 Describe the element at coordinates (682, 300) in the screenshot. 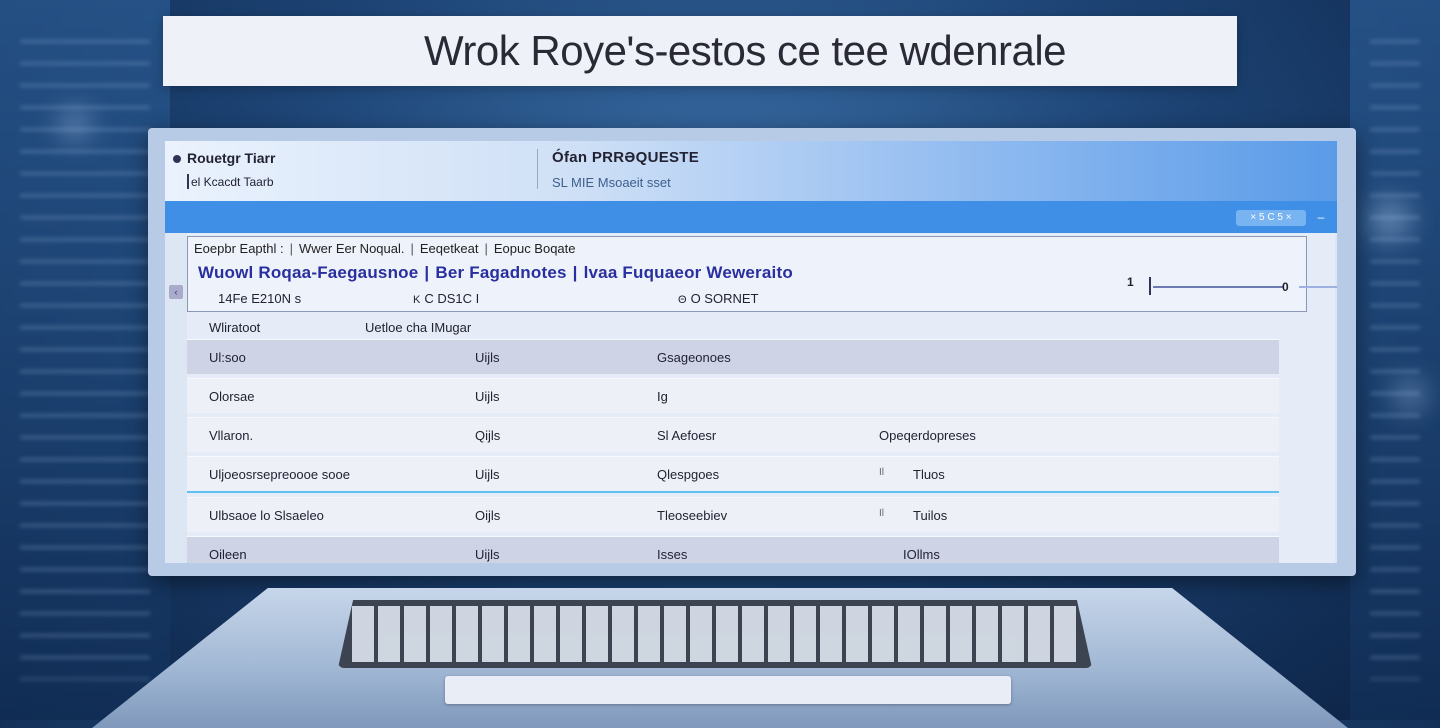

I see `sort-icon: Θ` at that location.